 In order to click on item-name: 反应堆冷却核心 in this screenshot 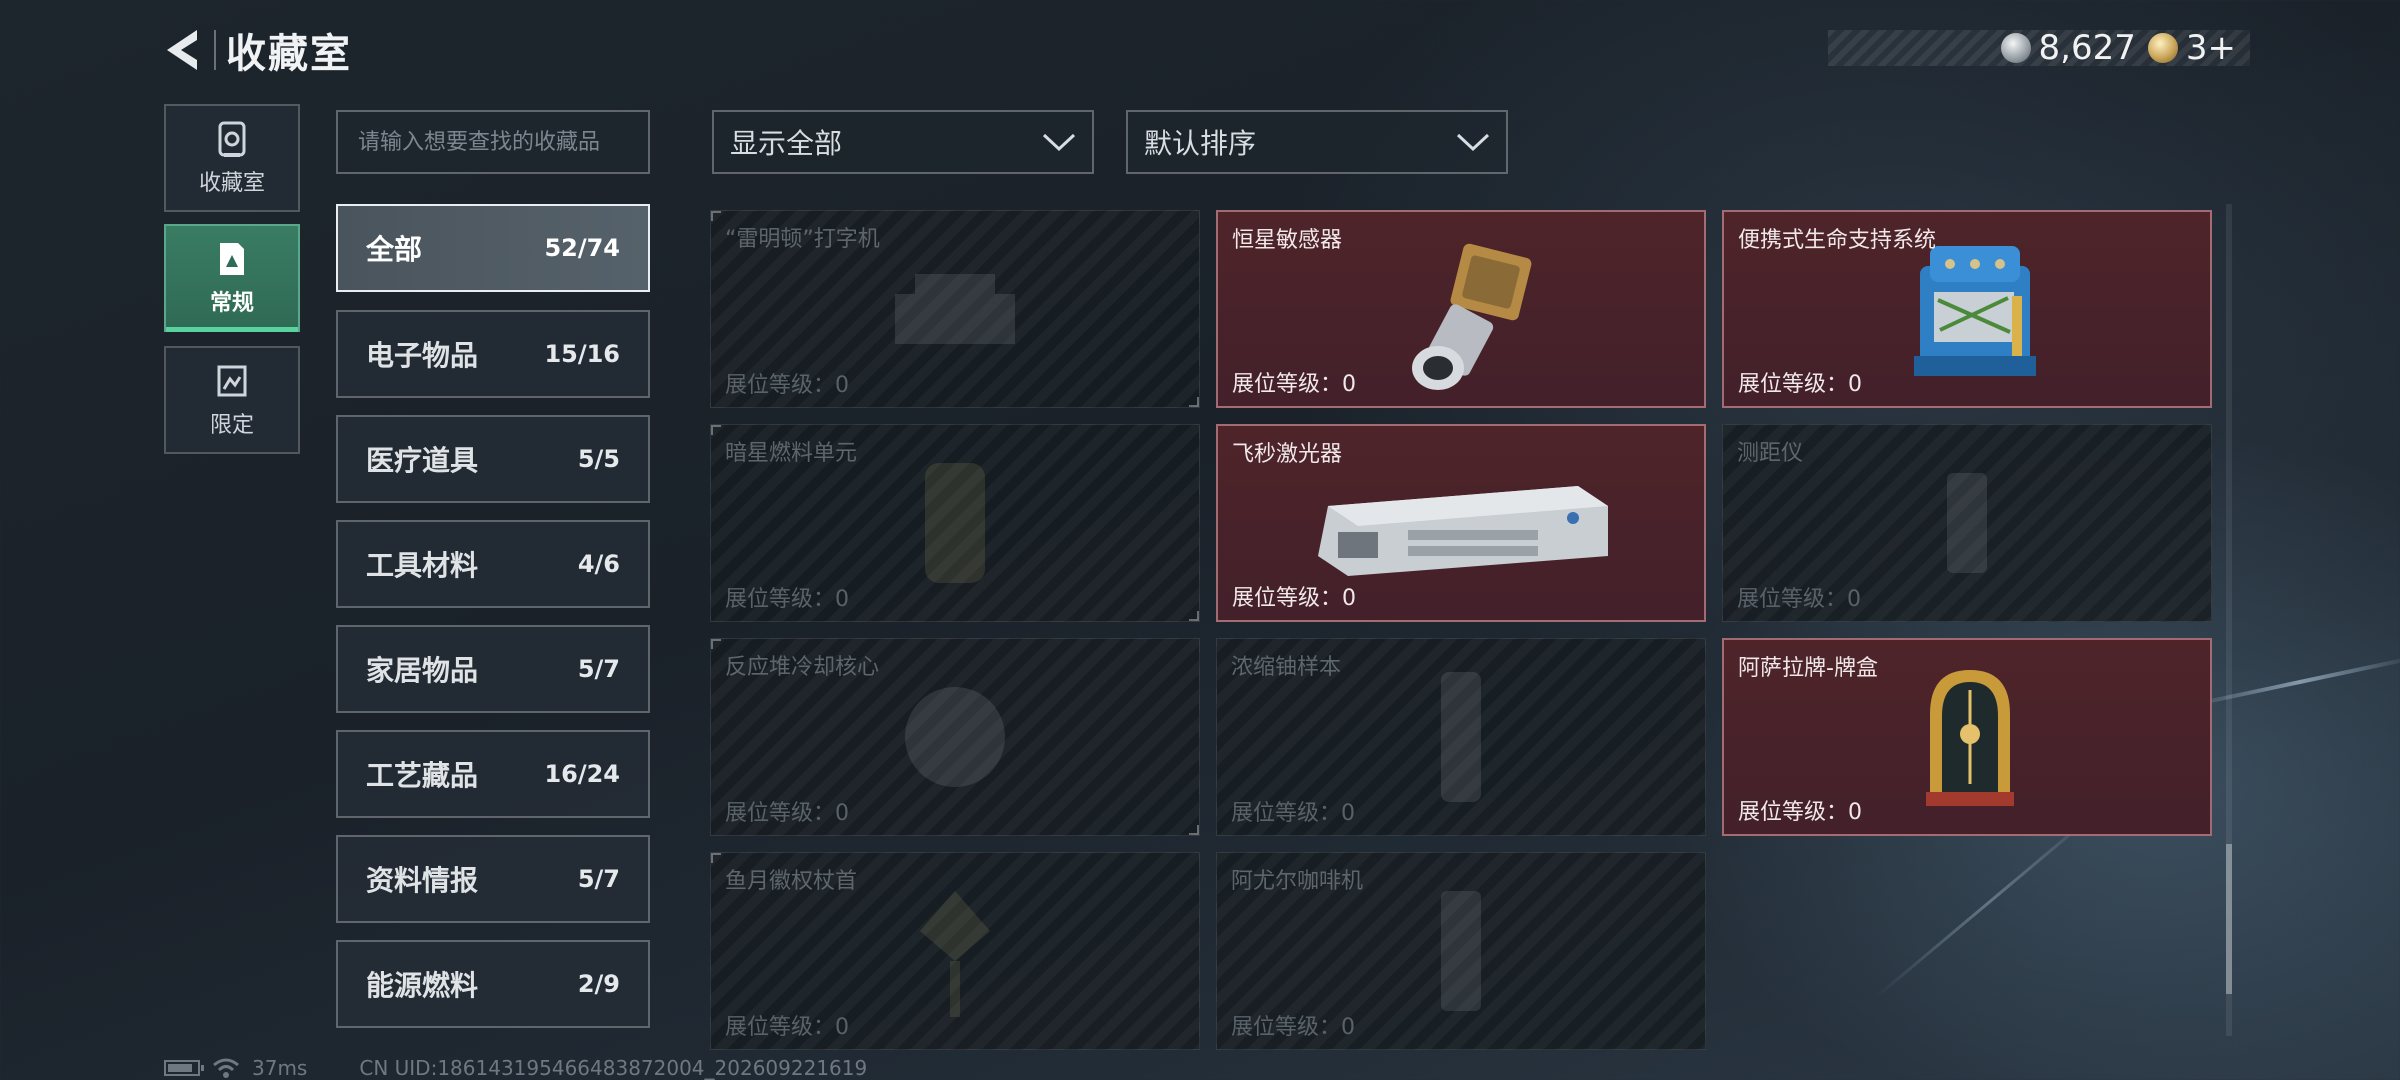, I will do `click(802, 667)`.